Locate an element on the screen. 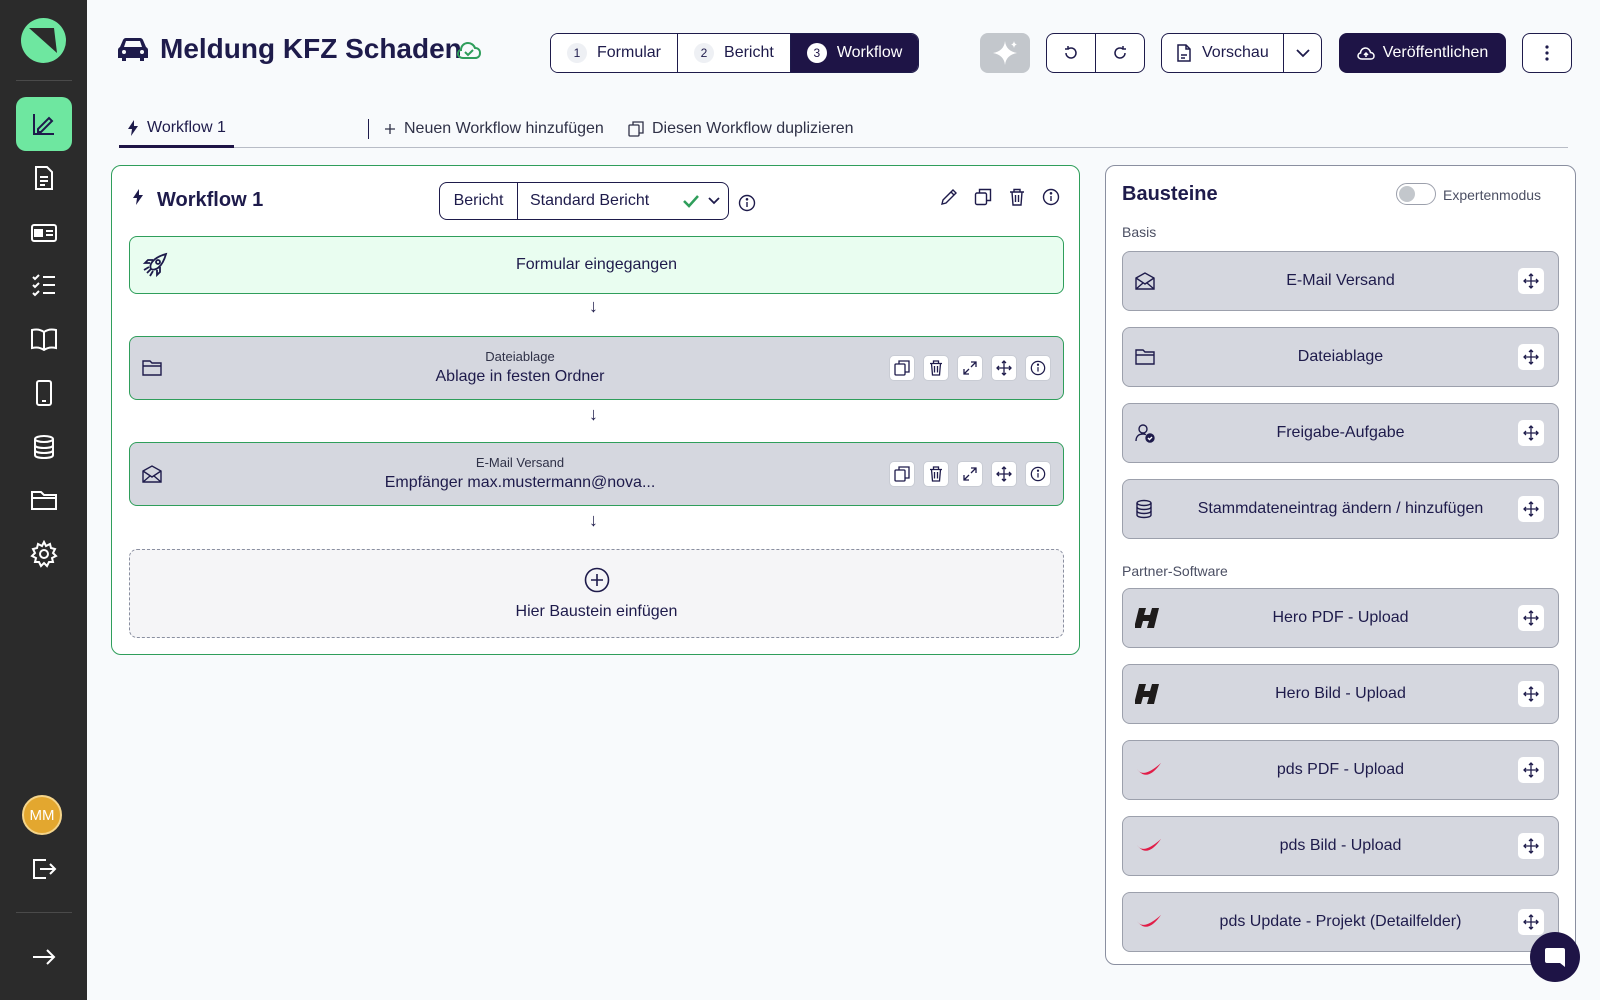 The image size is (1600, 1000). avatar: MM is located at coordinates (42, 815).